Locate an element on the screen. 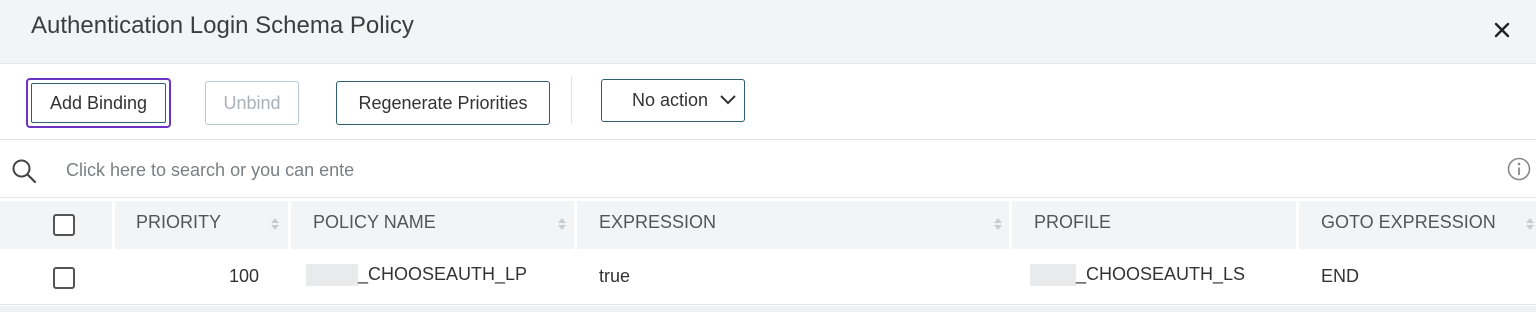  cell-policy-name-text: _CHOOSEAUTH_LP is located at coordinates (443, 274).